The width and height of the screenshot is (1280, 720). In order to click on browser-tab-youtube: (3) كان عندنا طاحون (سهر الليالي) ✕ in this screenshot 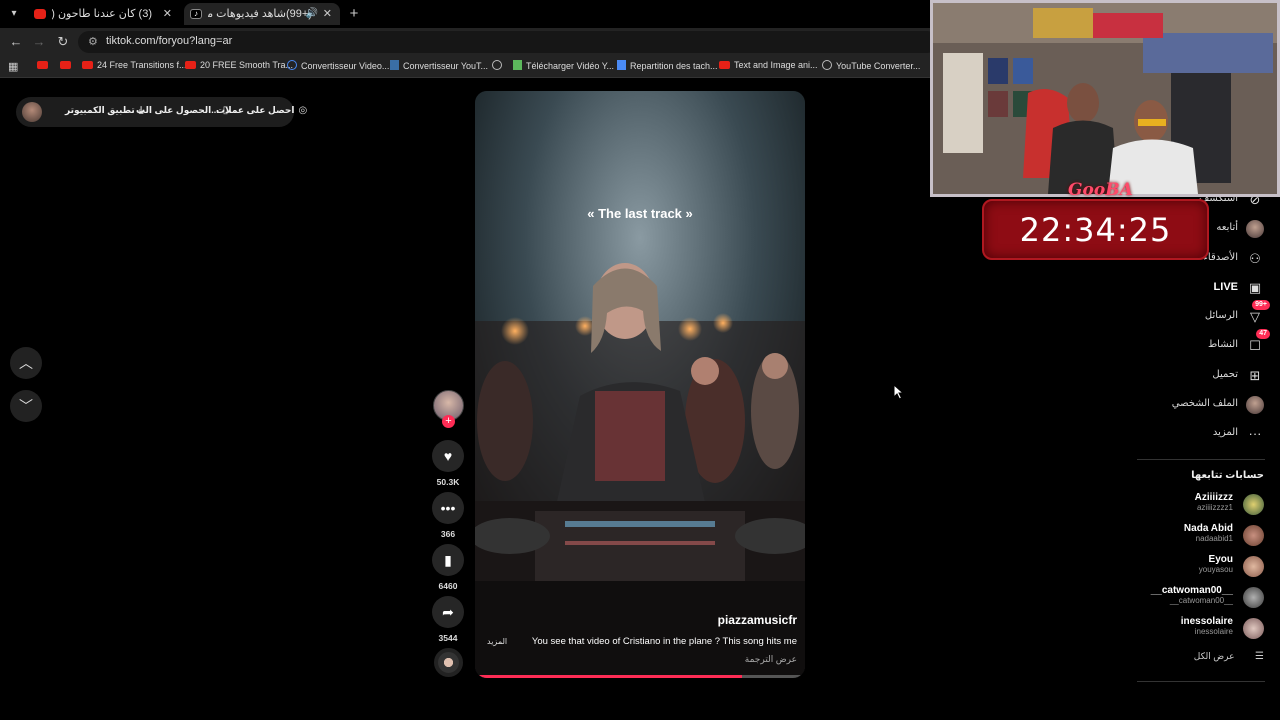, I will do `click(104, 14)`.